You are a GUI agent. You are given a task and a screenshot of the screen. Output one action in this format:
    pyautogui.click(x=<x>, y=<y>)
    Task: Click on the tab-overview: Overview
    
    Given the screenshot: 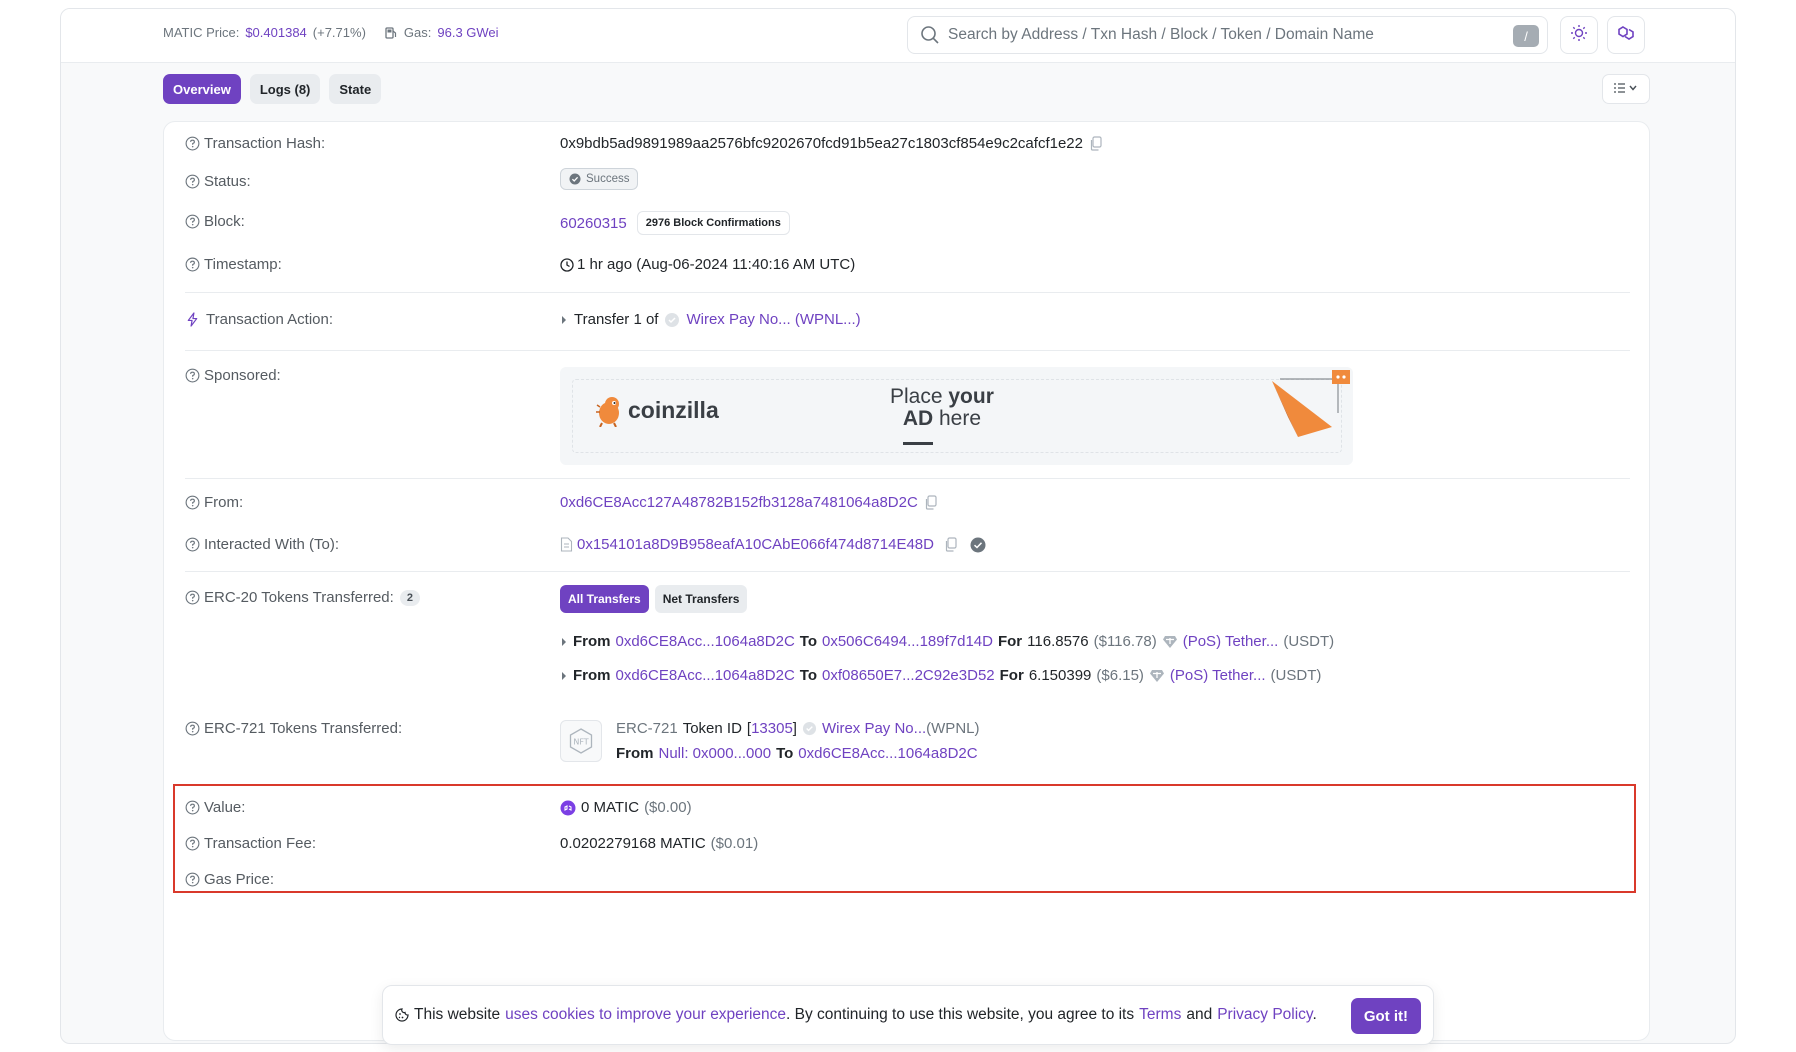 What is the action you would take?
    pyautogui.click(x=202, y=89)
    